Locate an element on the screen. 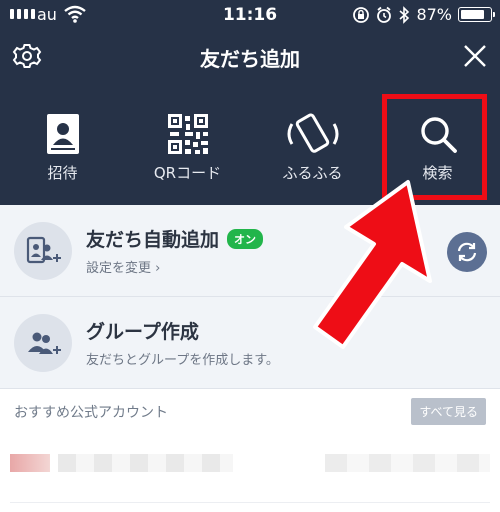 The width and height of the screenshot is (500, 512). tab-qr-code: QRコード is located at coordinates (187, 150).